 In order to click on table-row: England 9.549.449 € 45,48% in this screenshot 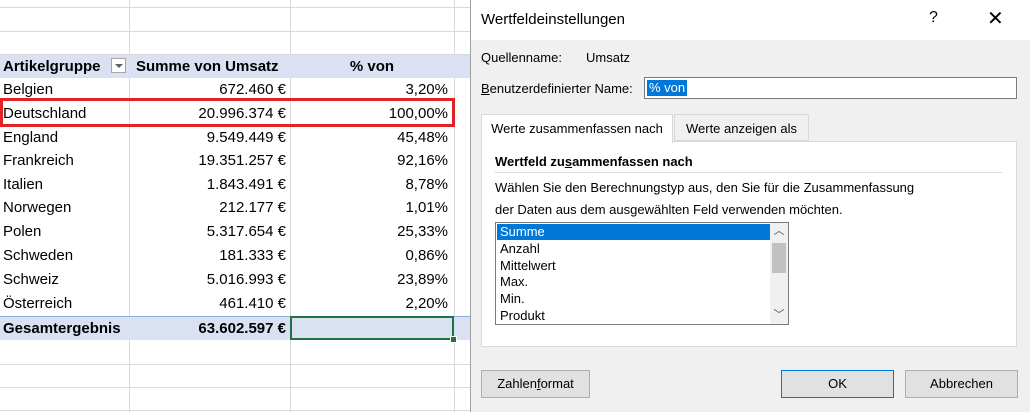, I will do `click(235, 137)`.